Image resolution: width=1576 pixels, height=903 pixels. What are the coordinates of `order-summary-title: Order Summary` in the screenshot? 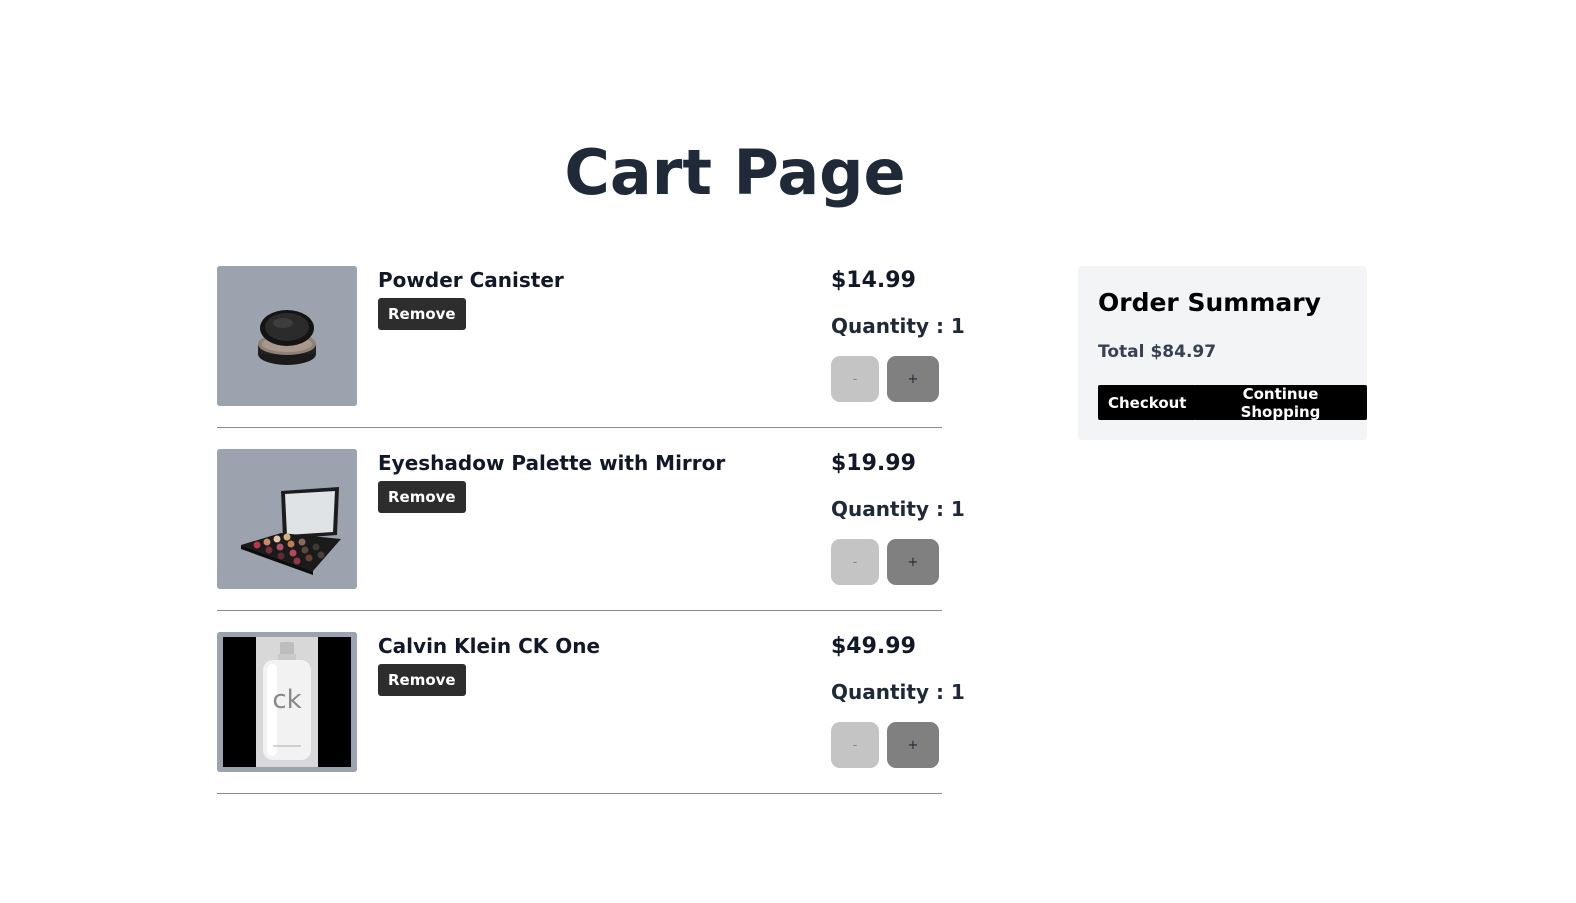 It's located at (1209, 302).